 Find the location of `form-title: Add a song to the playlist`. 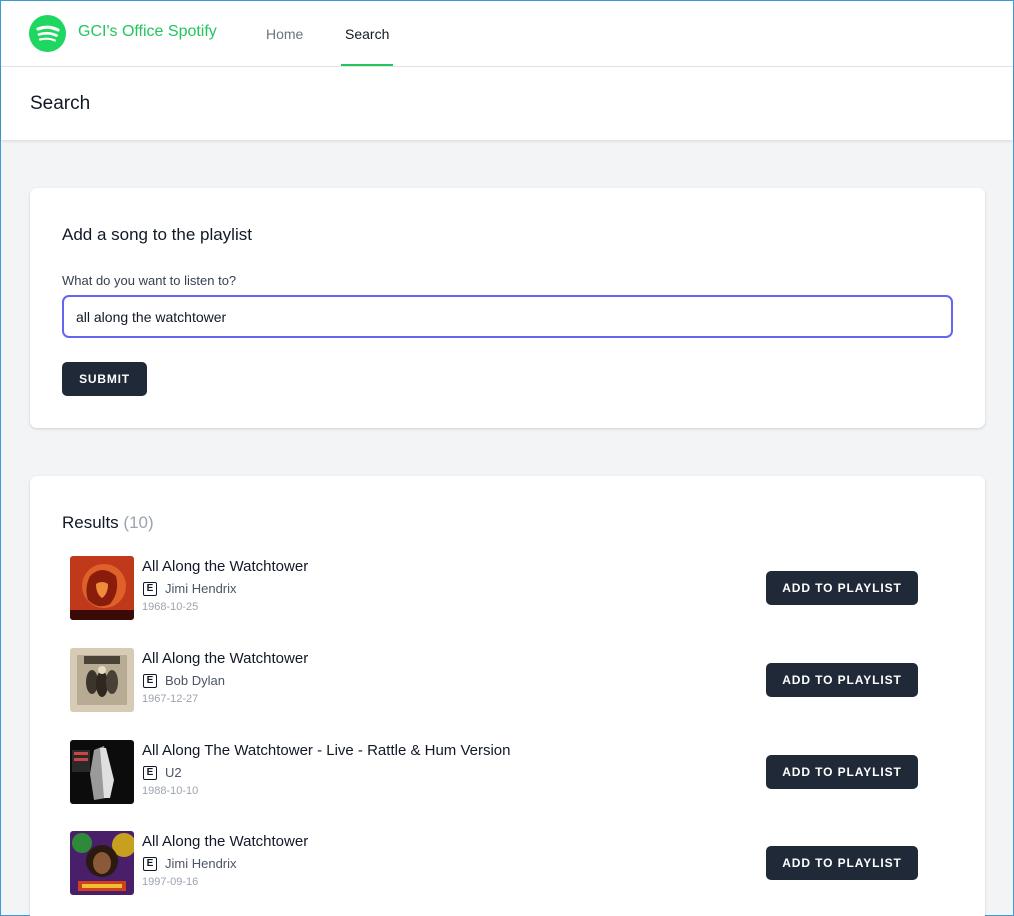

form-title: Add a song to the playlist is located at coordinates (157, 234).